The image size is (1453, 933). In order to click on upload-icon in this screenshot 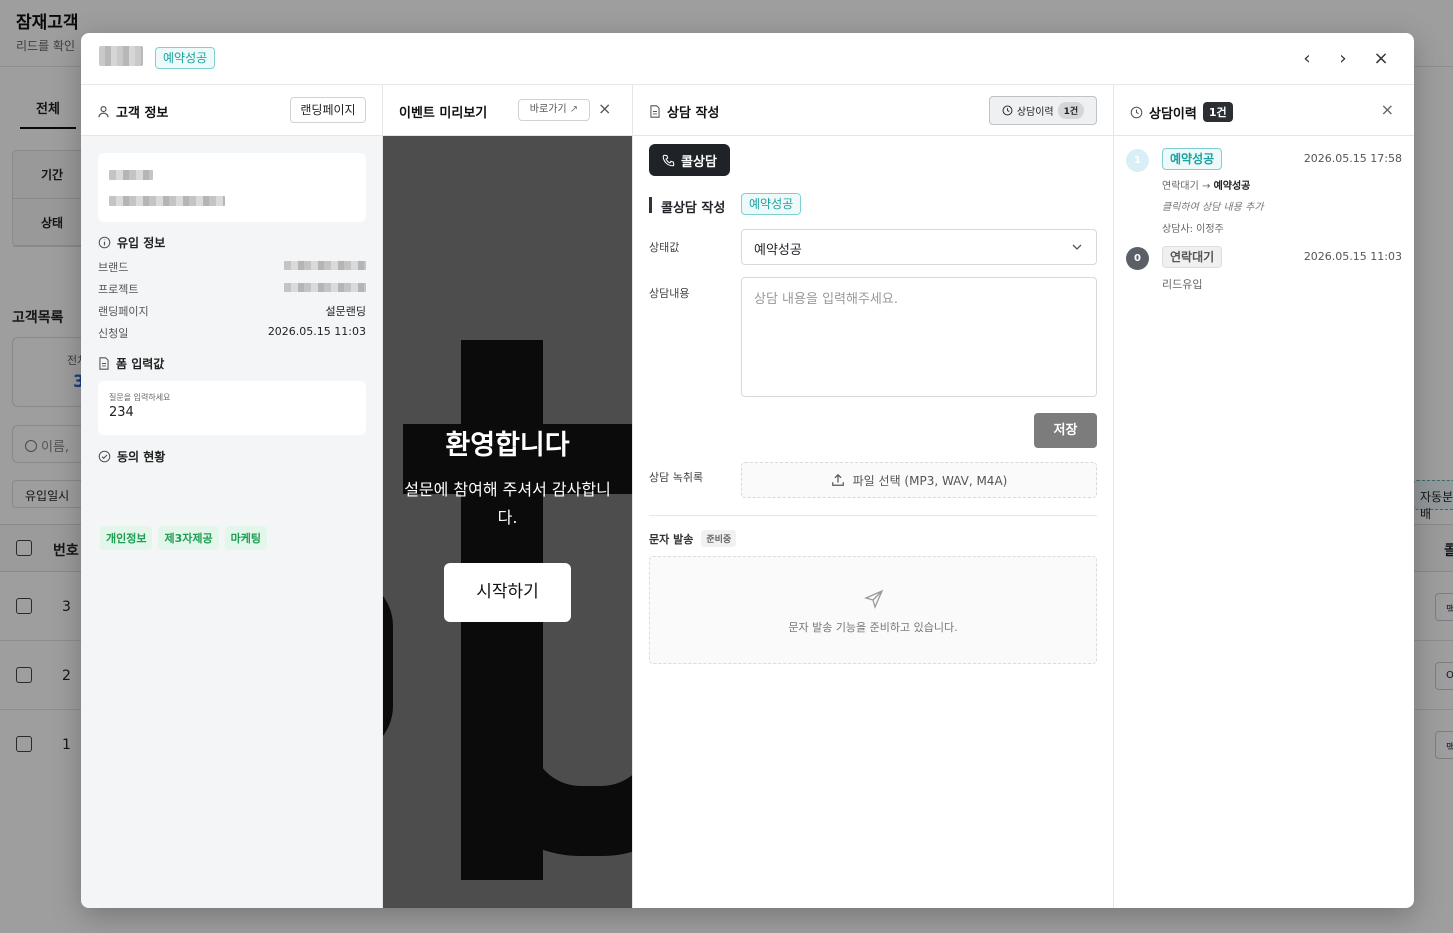, I will do `click(837, 479)`.